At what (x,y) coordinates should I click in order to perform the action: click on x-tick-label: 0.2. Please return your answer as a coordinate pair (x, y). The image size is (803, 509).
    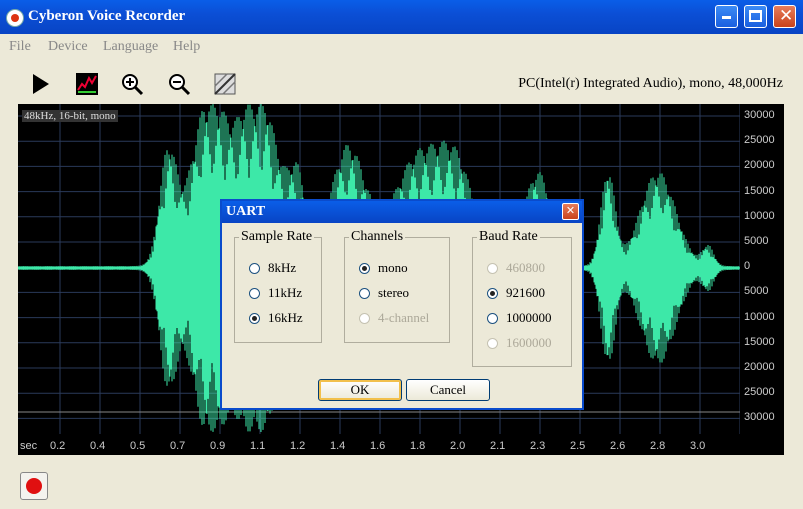
    Looking at the image, I should click on (58, 446).